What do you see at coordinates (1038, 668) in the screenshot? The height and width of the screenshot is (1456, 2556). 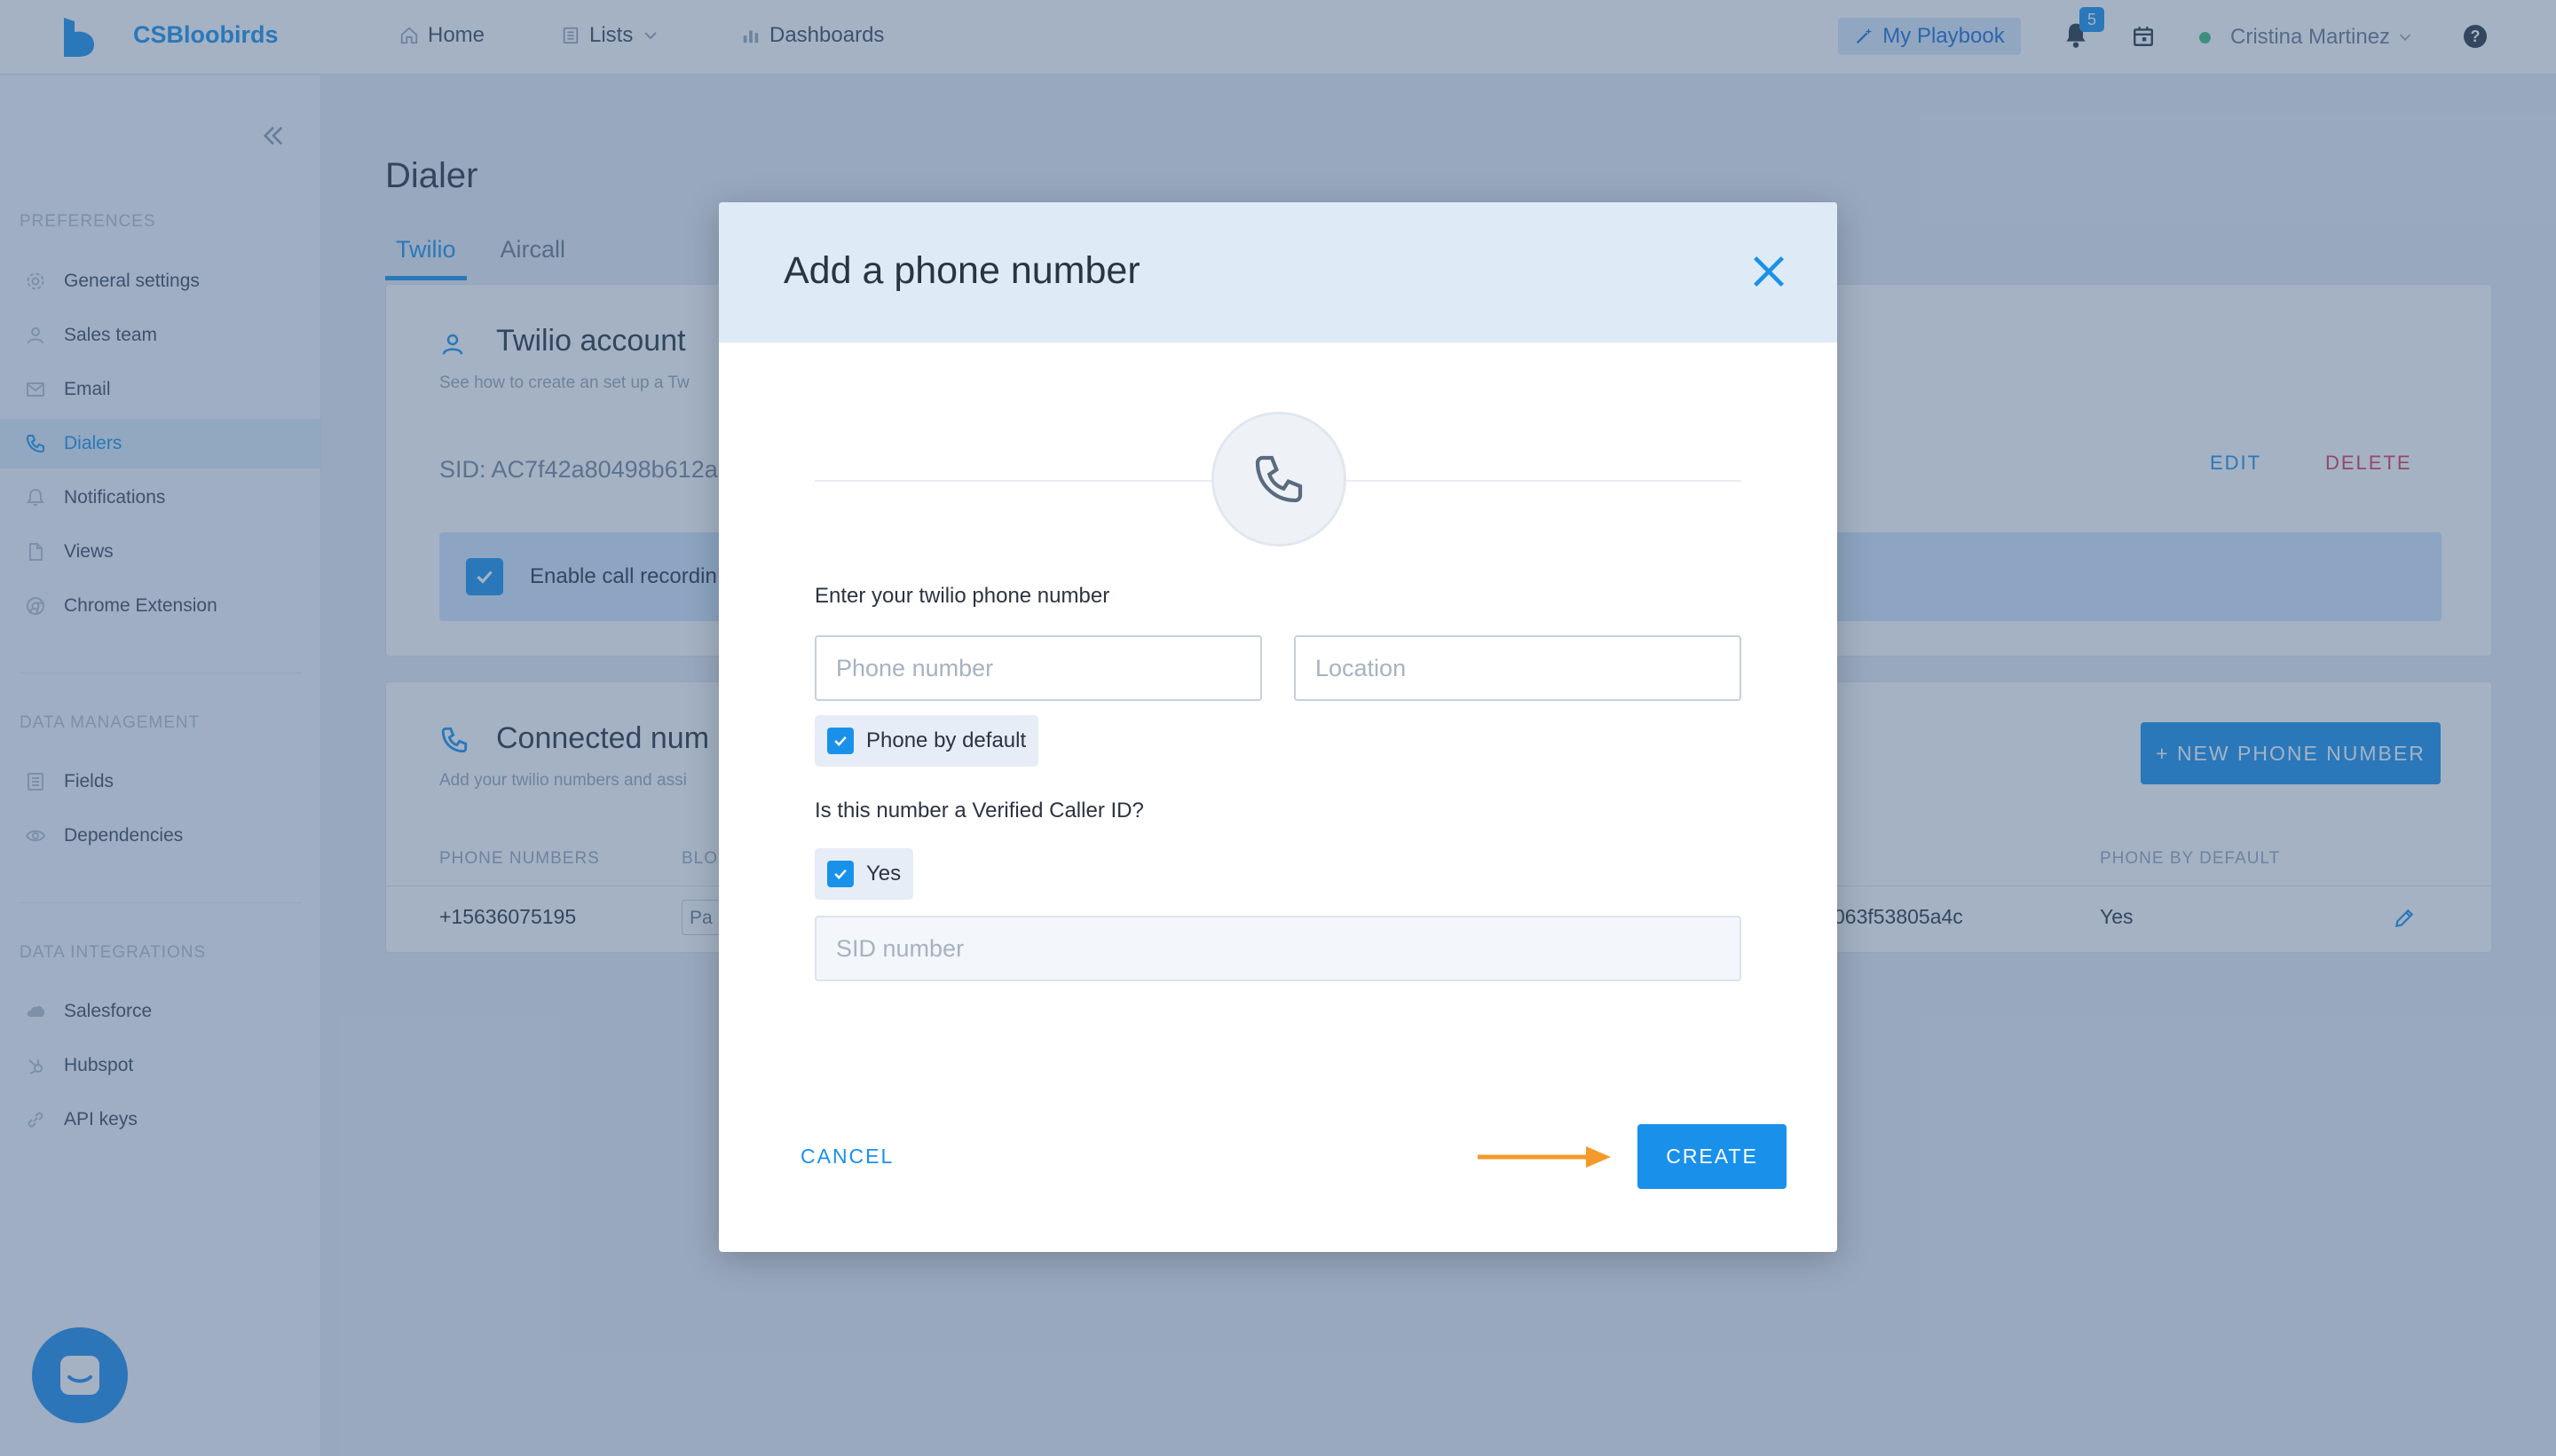 I see `phone-number-input` at bounding box center [1038, 668].